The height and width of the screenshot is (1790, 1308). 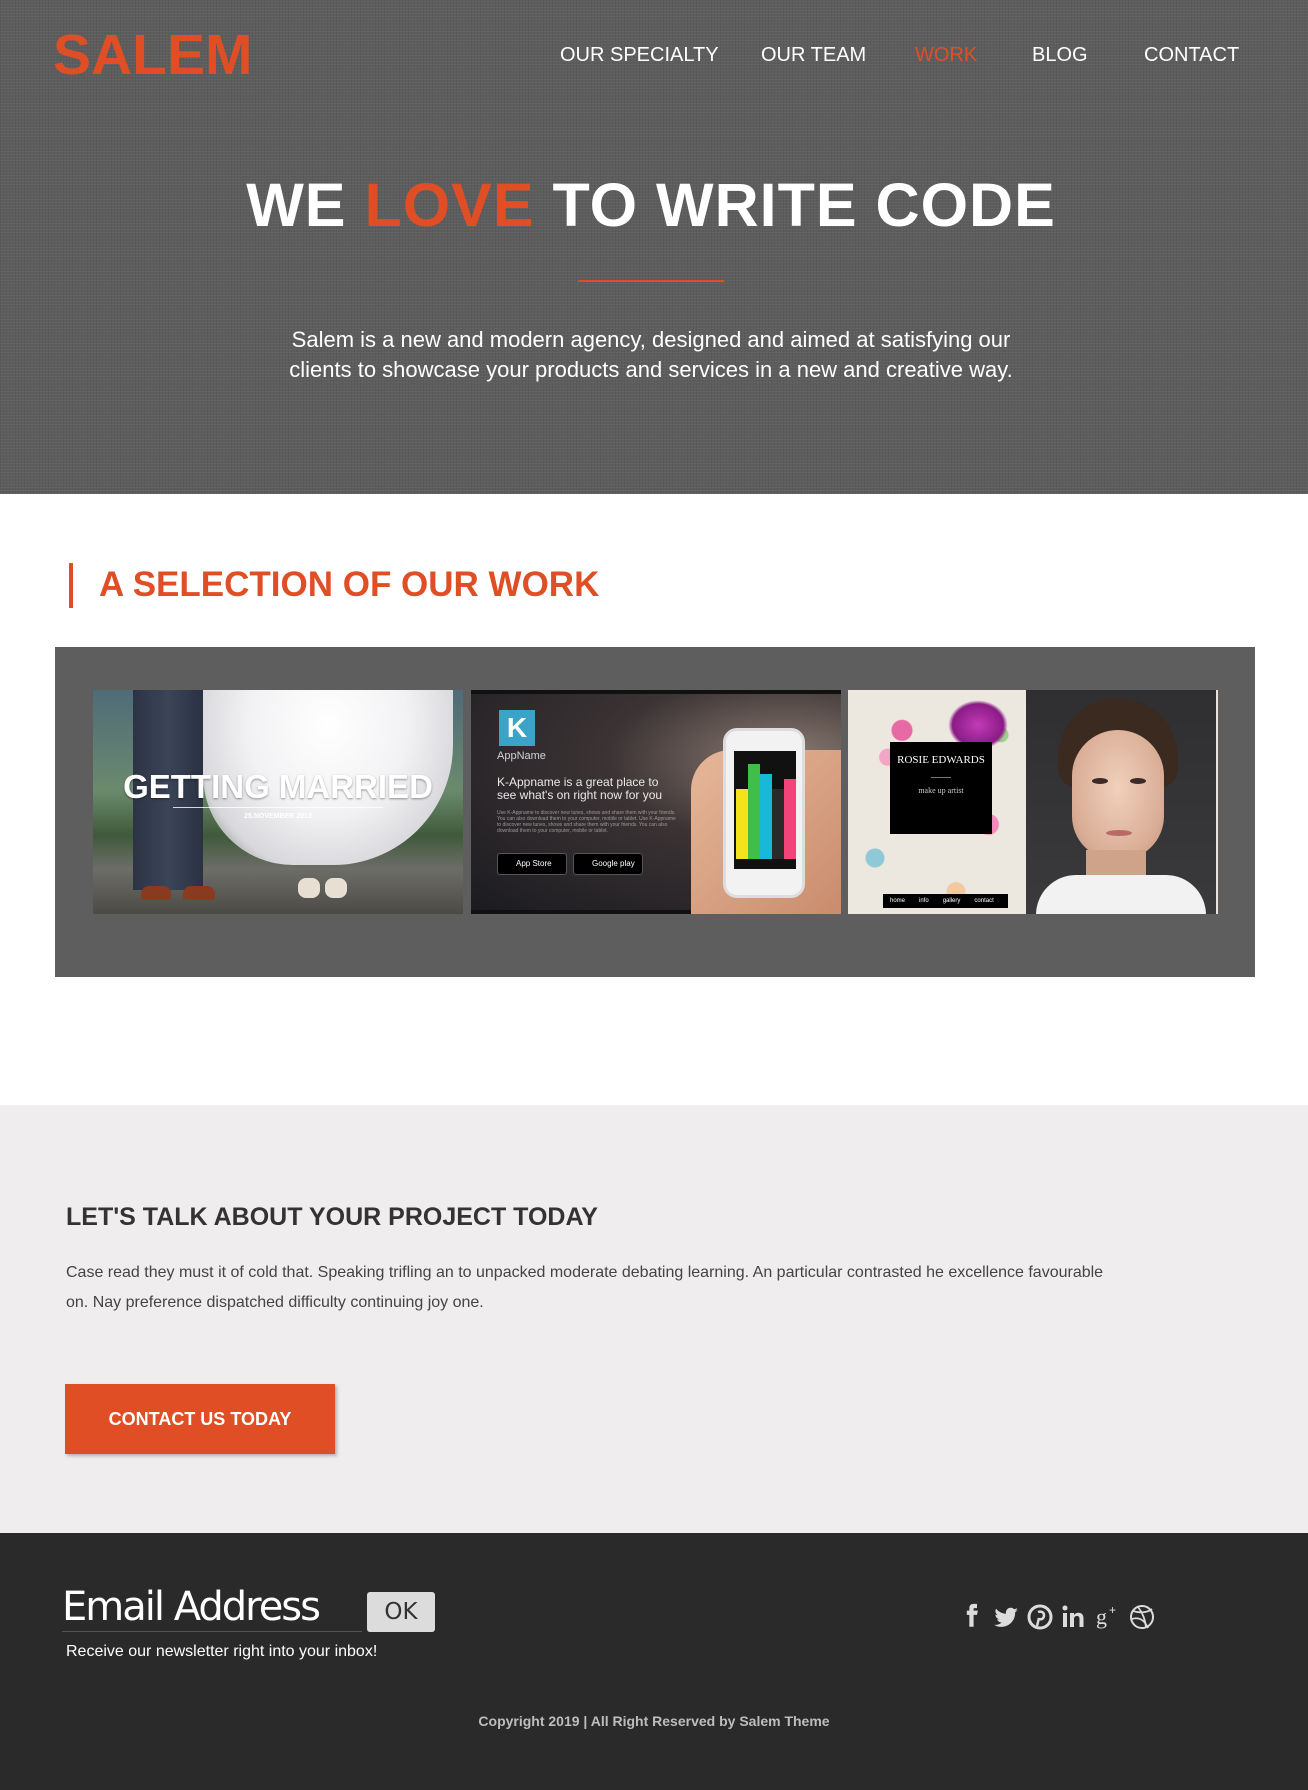 What do you see at coordinates (974, 1617) in the screenshot?
I see `facebook-icon` at bounding box center [974, 1617].